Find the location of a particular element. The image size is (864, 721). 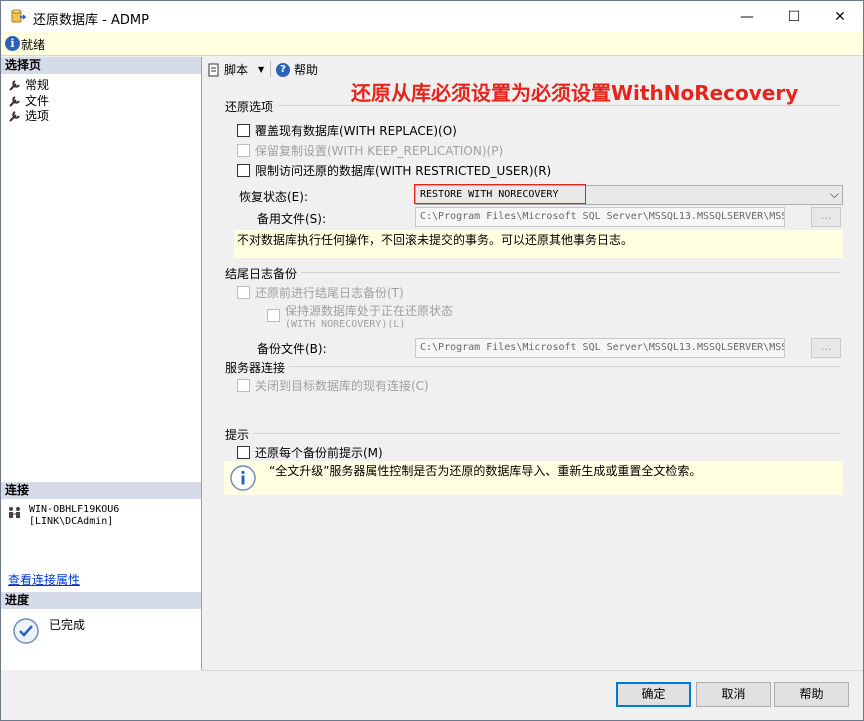

close-connections-label: 关闭到目标数据库的现有连接(C) is located at coordinates (342, 386).